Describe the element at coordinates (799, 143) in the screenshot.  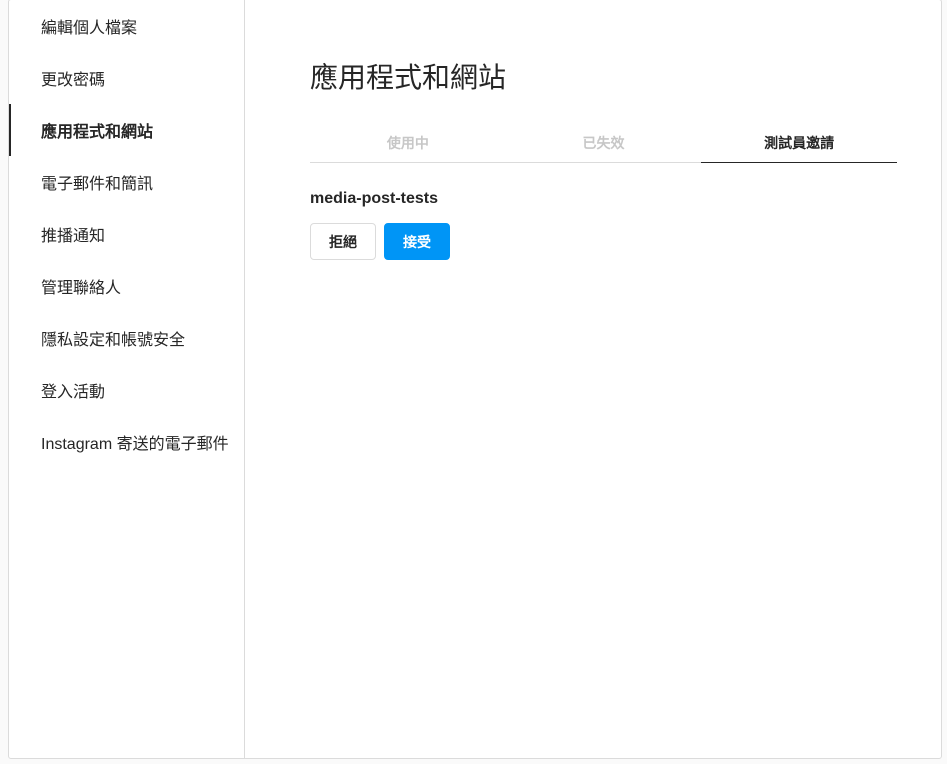
I see `tab-tester-invites: 測試員邀請` at that location.